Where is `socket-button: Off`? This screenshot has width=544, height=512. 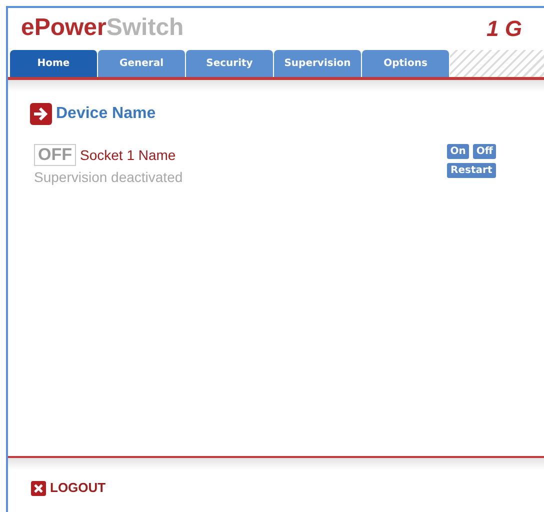 socket-button: Off is located at coordinates (484, 151).